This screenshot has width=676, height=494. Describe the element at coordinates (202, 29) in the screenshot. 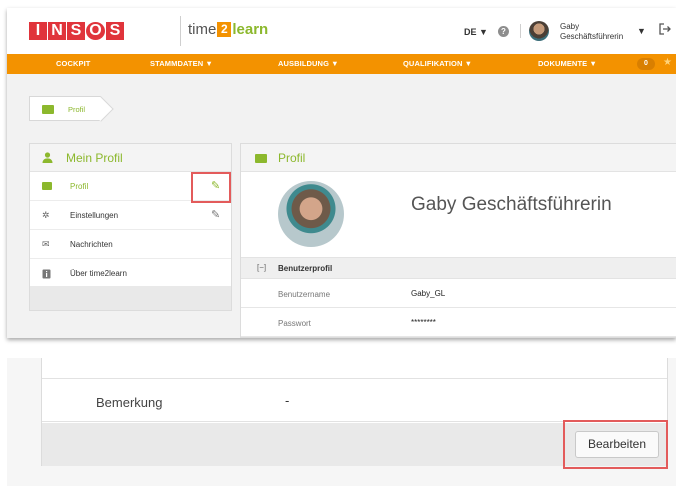

I see `brand-part: time` at that location.